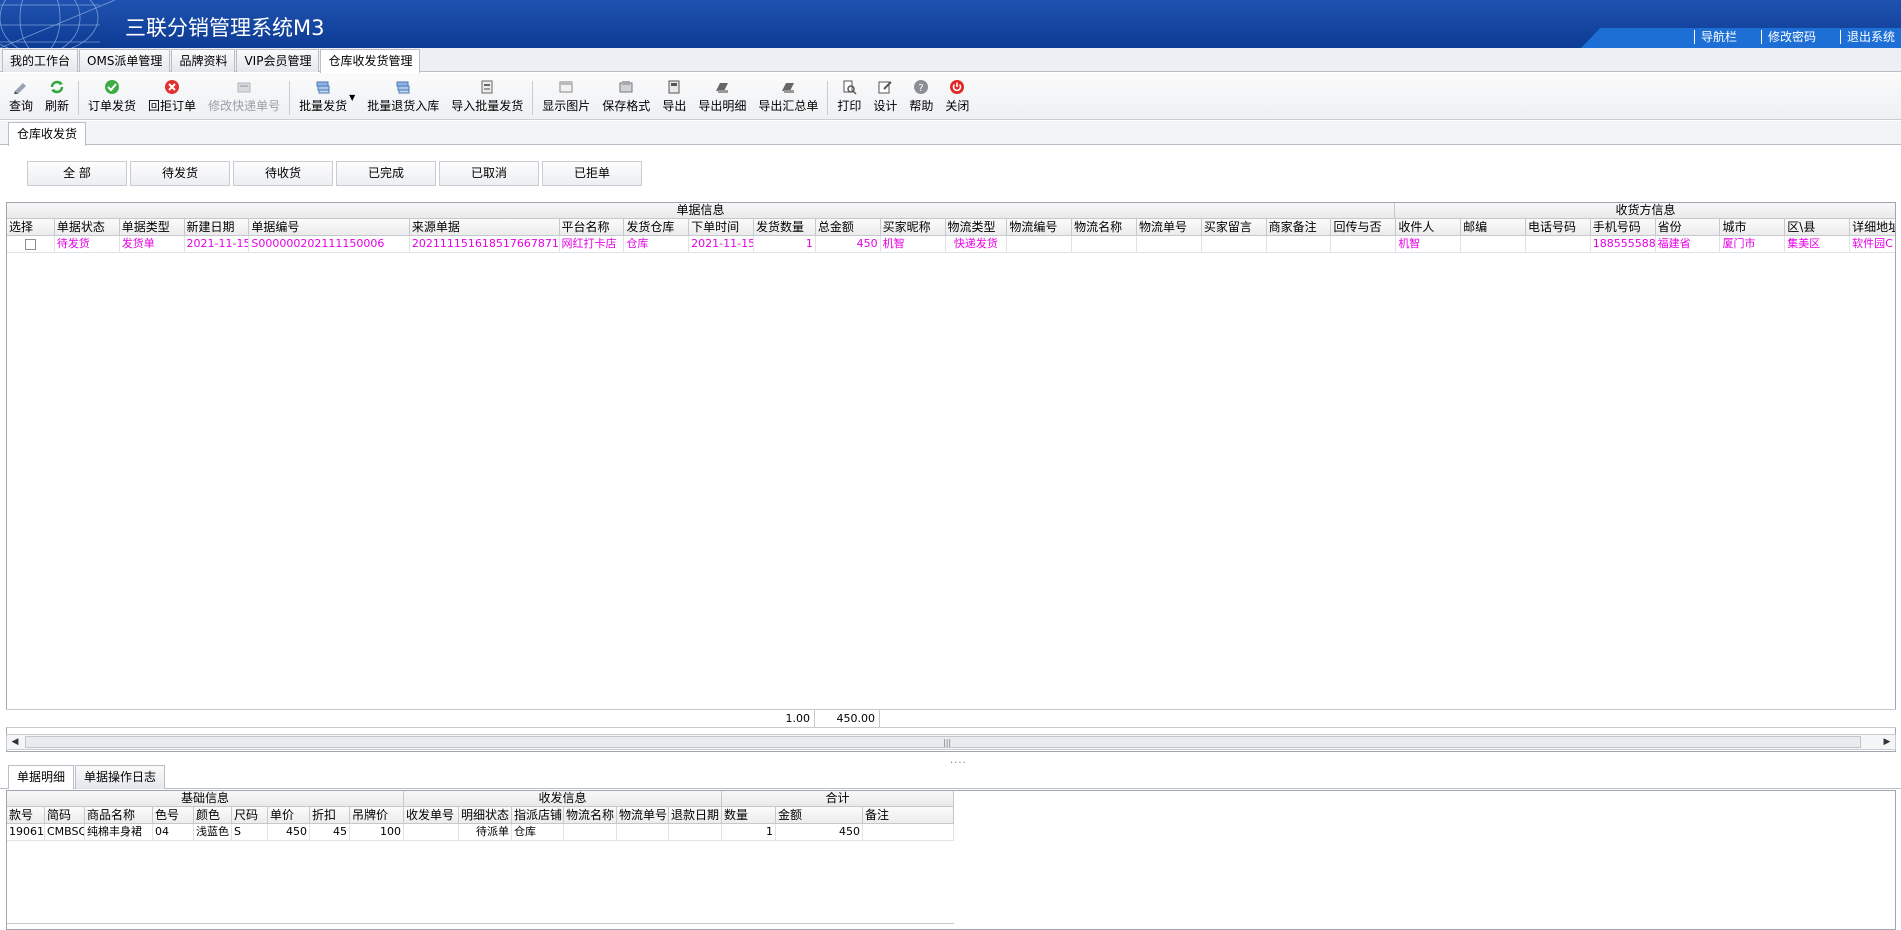 Image resolution: width=1901 pixels, height=930 pixels. I want to click on import-icon, so click(487, 87).